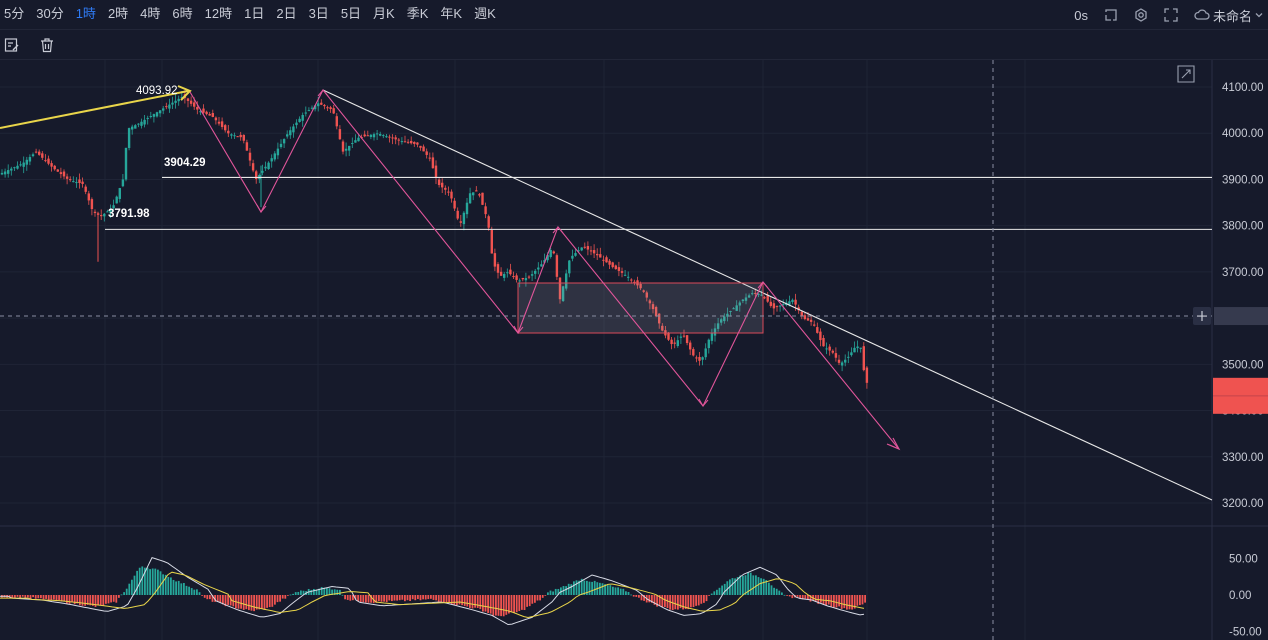 The image size is (1268, 640). What do you see at coordinates (182, 15) in the screenshot?
I see `timeframe-5: 6時` at bounding box center [182, 15].